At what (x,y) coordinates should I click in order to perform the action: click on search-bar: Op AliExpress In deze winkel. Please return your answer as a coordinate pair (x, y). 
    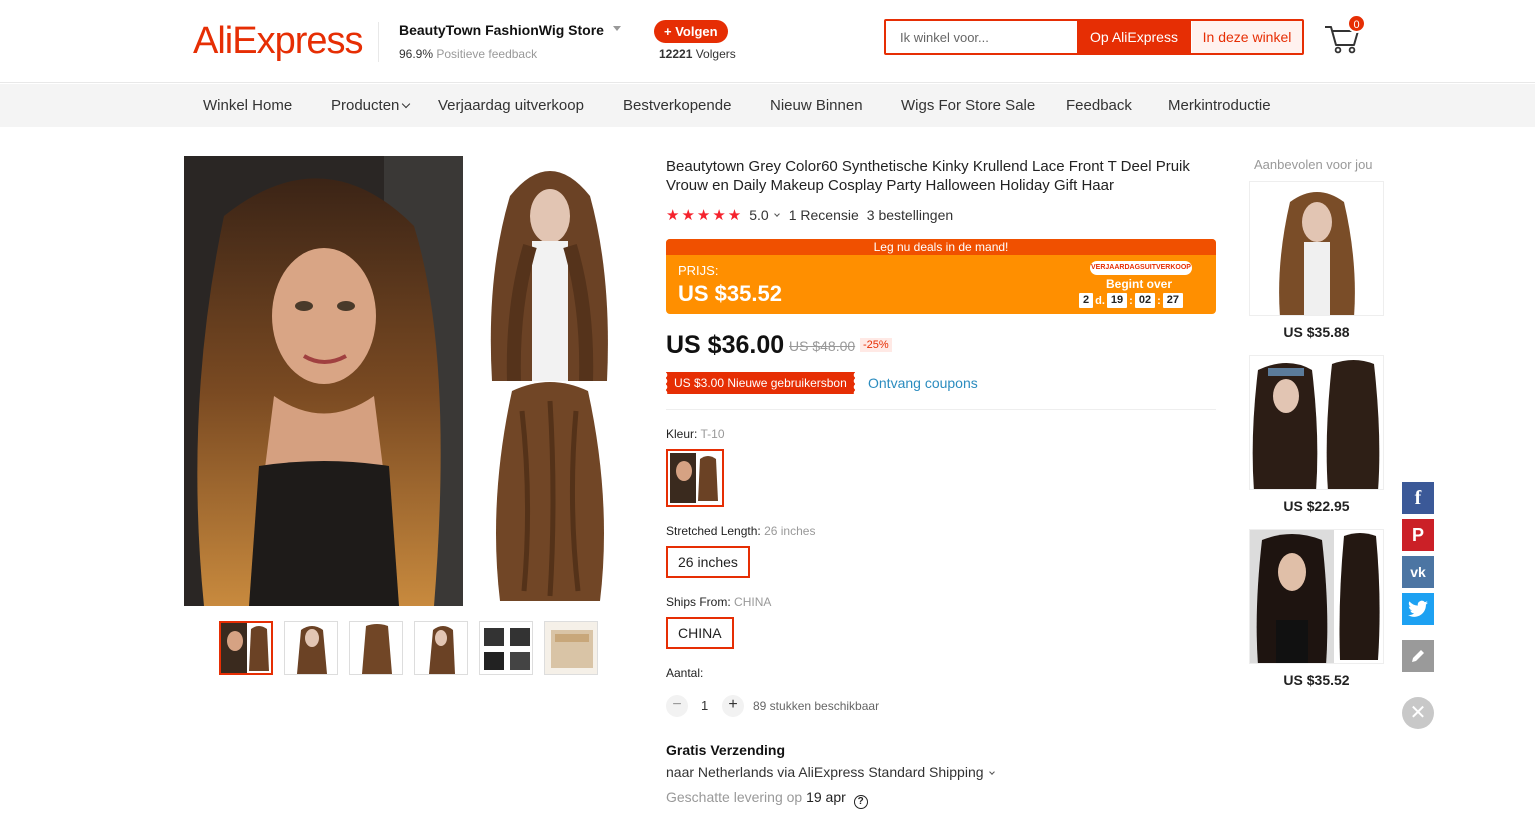
    Looking at the image, I should click on (1094, 37).